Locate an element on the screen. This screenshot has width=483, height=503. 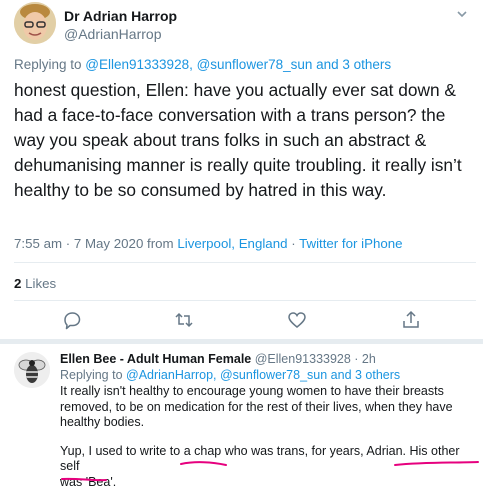
heart-icon is located at coordinates (297, 320).